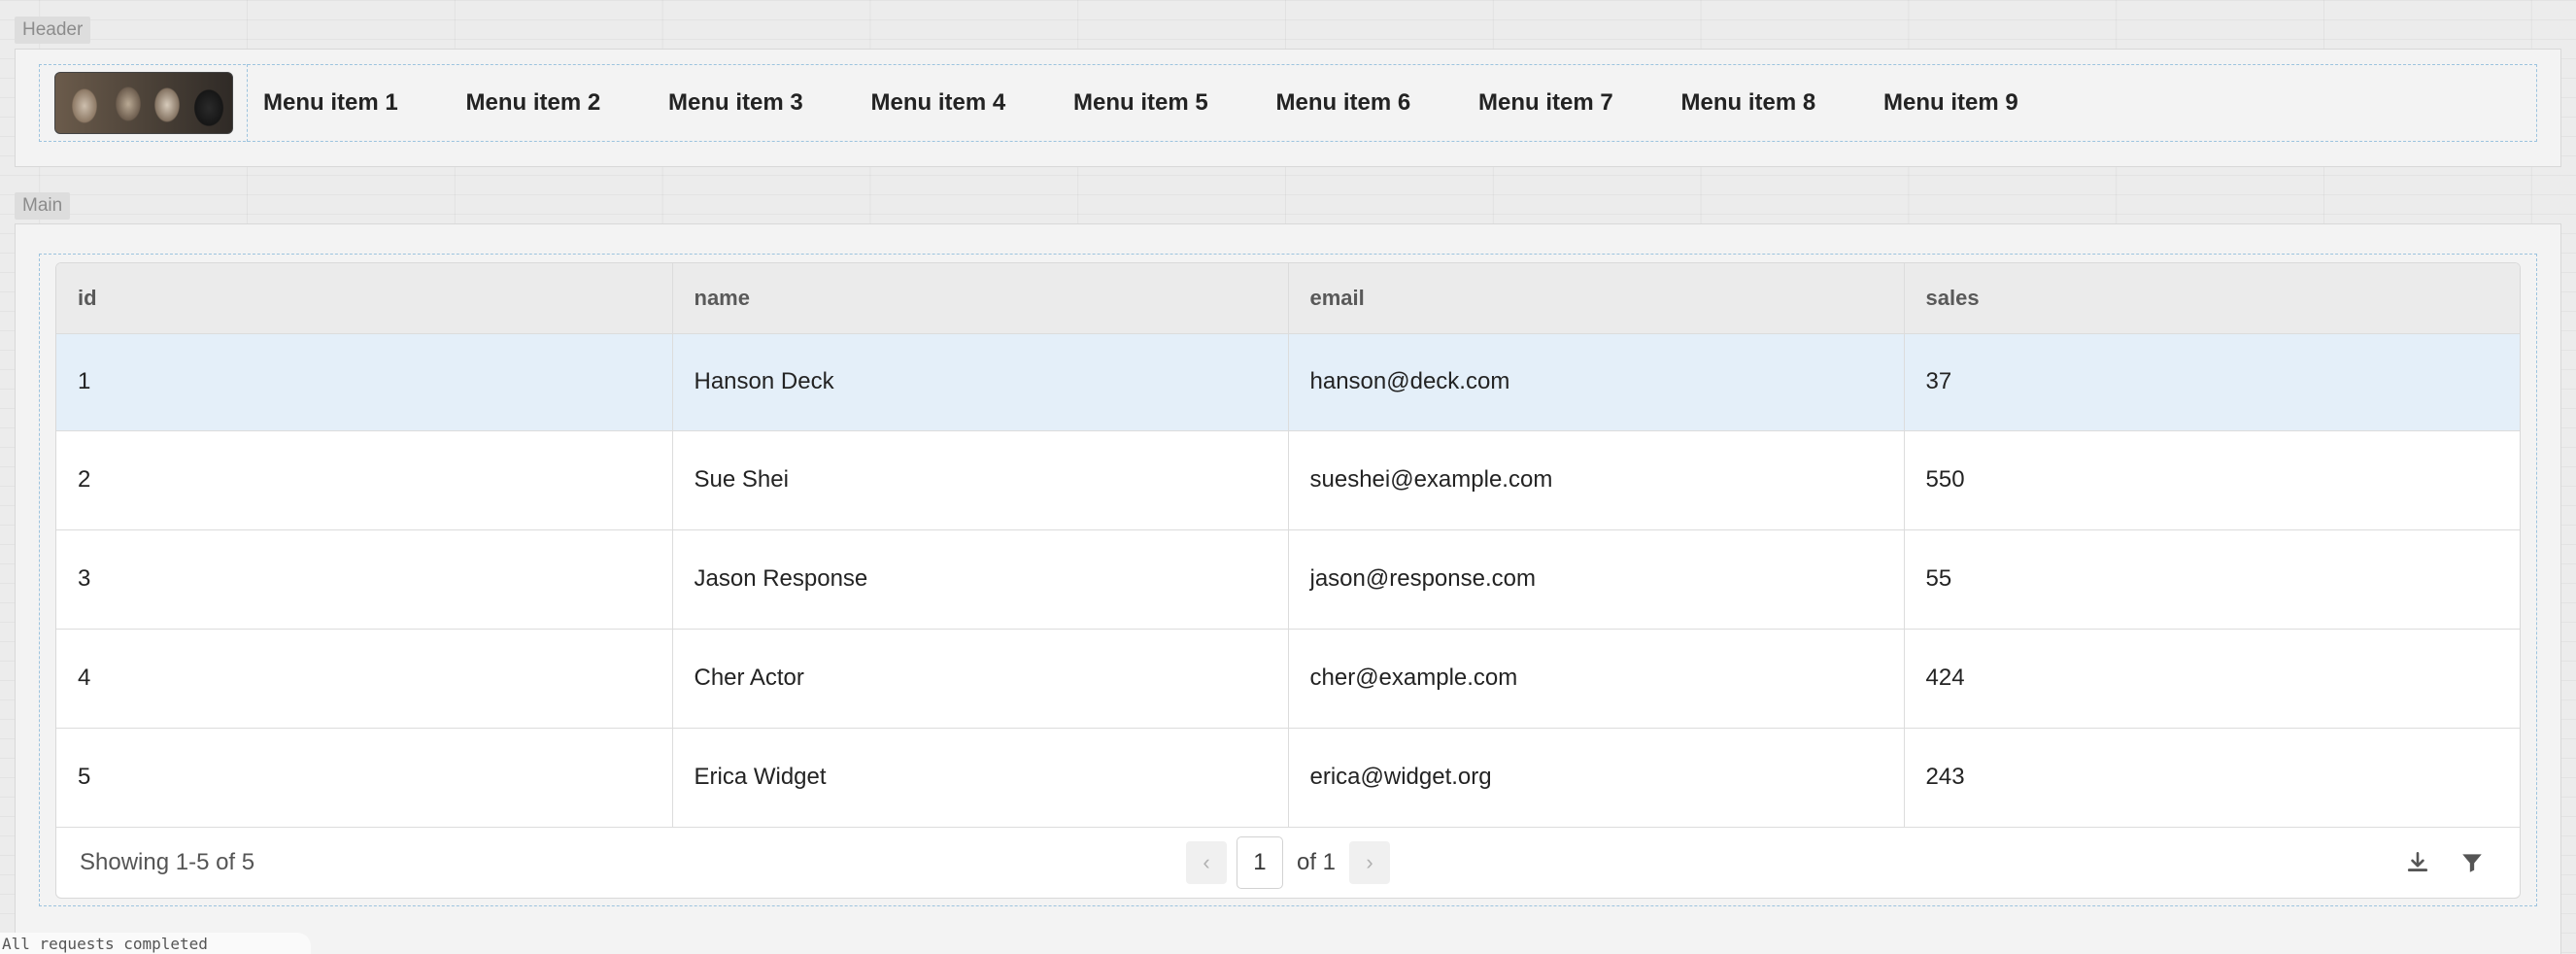 The image size is (2576, 954). What do you see at coordinates (2212, 480) in the screenshot?
I see `cell-sales: 550` at bounding box center [2212, 480].